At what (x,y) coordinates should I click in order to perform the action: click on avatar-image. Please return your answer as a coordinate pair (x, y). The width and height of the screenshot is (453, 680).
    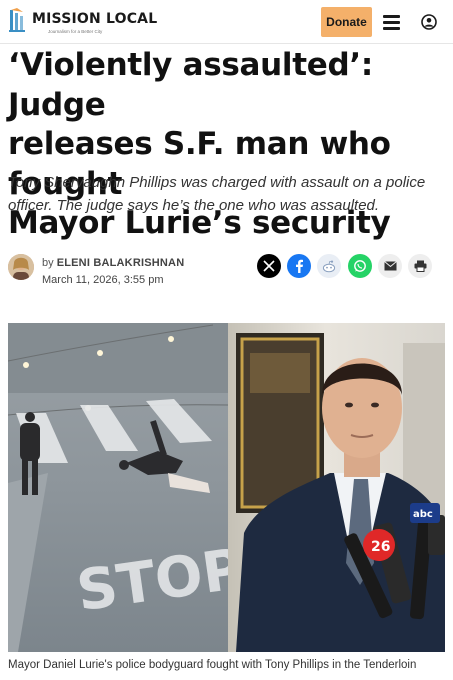
    Looking at the image, I should click on (21, 267).